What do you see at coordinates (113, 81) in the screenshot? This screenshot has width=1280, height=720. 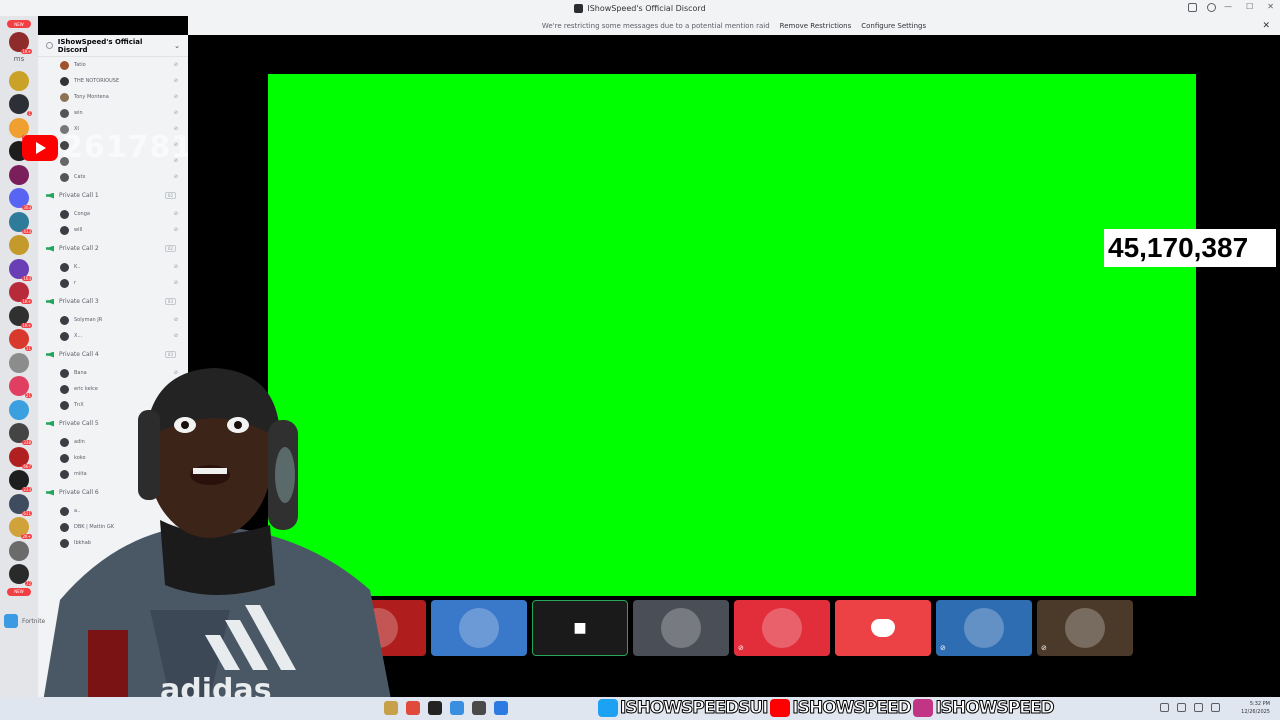 I see `voice-member: THE NOTORIOUSE ⊘` at bounding box center [113, 81].